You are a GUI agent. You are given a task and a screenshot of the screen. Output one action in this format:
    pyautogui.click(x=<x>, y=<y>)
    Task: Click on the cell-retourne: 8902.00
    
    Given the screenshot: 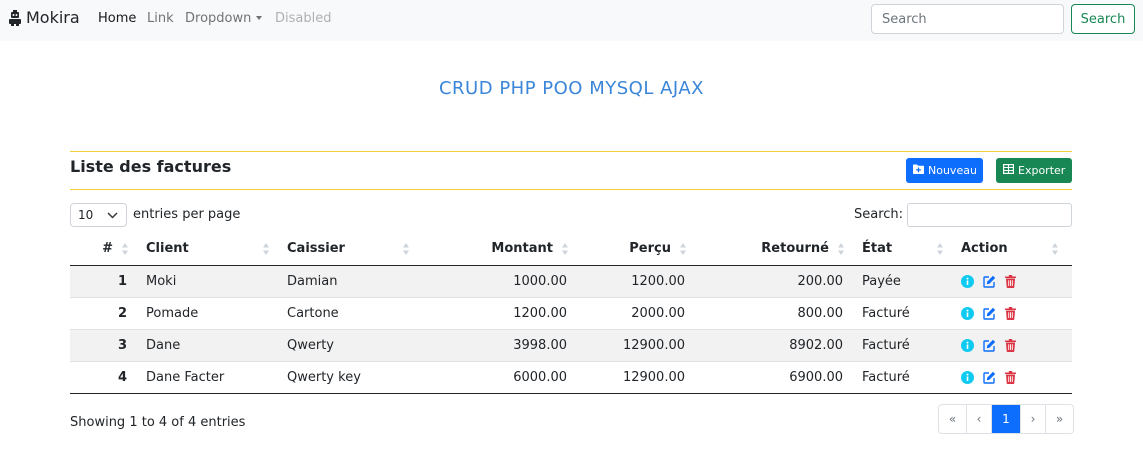 What is the action you would take?
    pyautogui.click(x=816, y=345)
    